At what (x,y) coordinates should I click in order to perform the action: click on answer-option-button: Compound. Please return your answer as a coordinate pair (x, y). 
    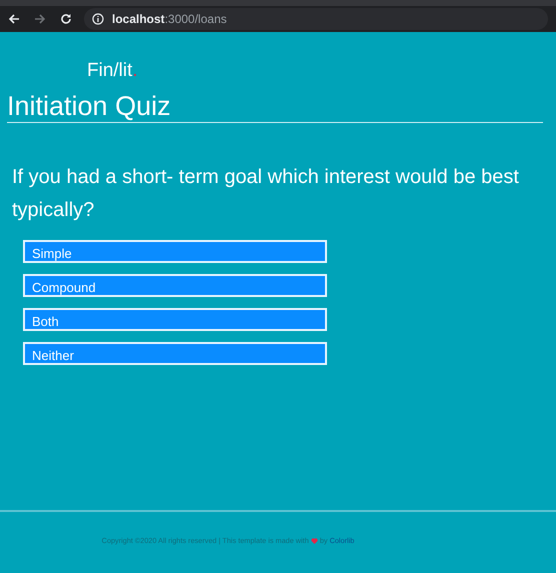
    Looking at the image, I should click on (175, 285).